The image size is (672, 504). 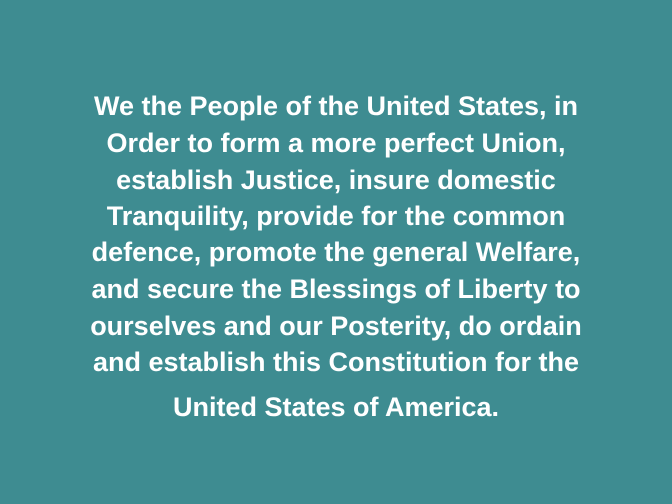 What do you see at coordinates (336, 180) in the screenshot?
I see `text-line-3: establish Justice, insure domestic` at bounding box center [336, 180].